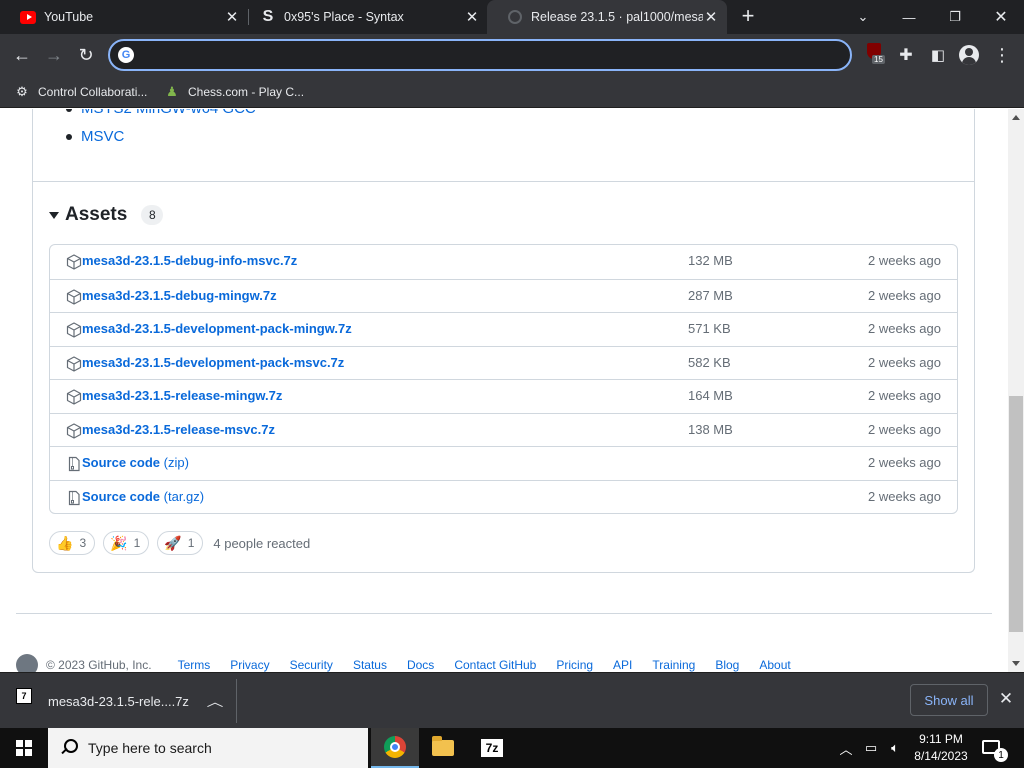 The width and height of the screenshot is (1024, 768). What do you see at coordinates (1001, 17) in the screenshot?
I see `window-close-icon: ✕` at bounding box center [1001, 17].